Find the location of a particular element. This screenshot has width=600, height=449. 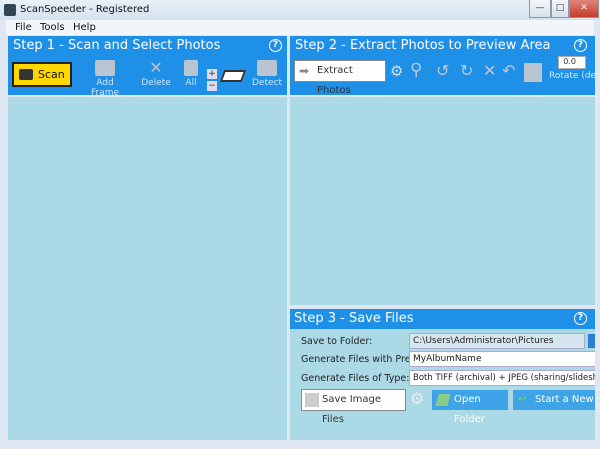

browse-folder-button is located at coordinates (591, 341).